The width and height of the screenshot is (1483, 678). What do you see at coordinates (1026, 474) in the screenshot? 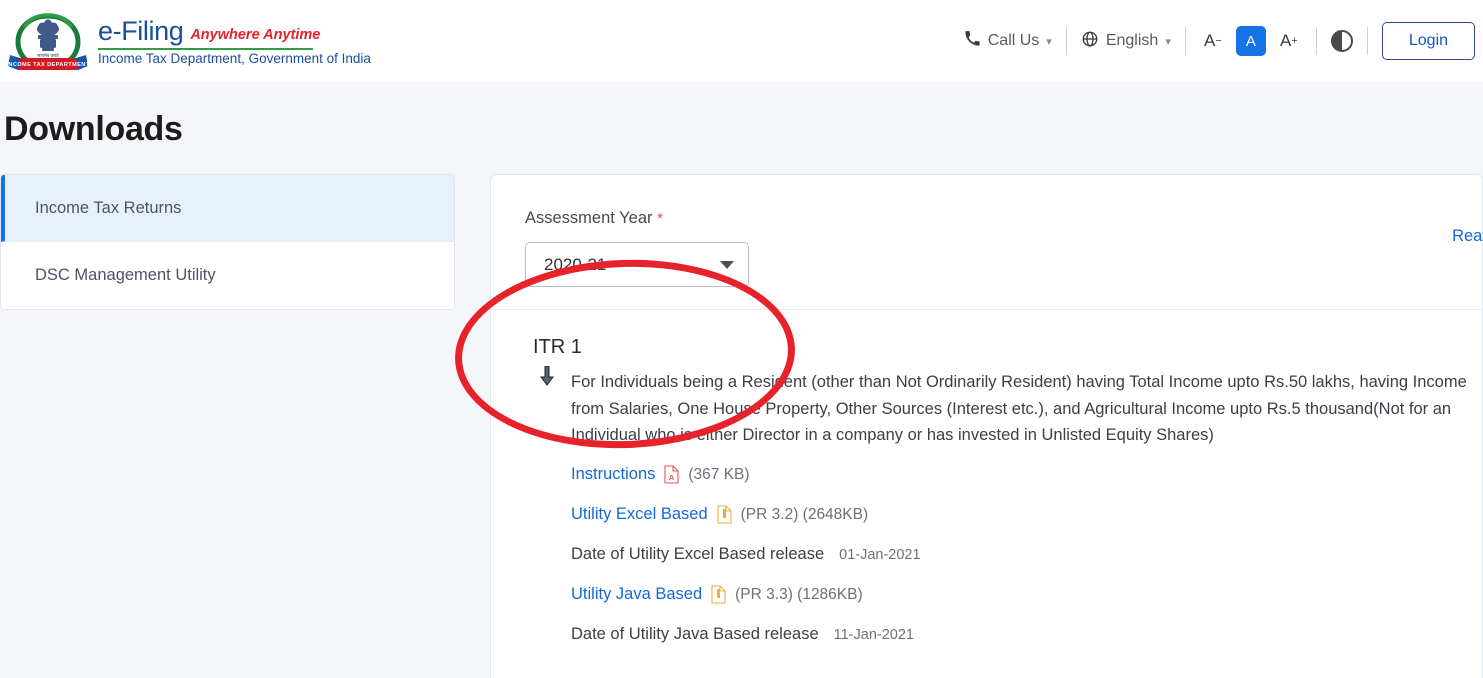
I see `download-row-instructions: Instructions A (367 KB)` at bounding box center [1026, 474].